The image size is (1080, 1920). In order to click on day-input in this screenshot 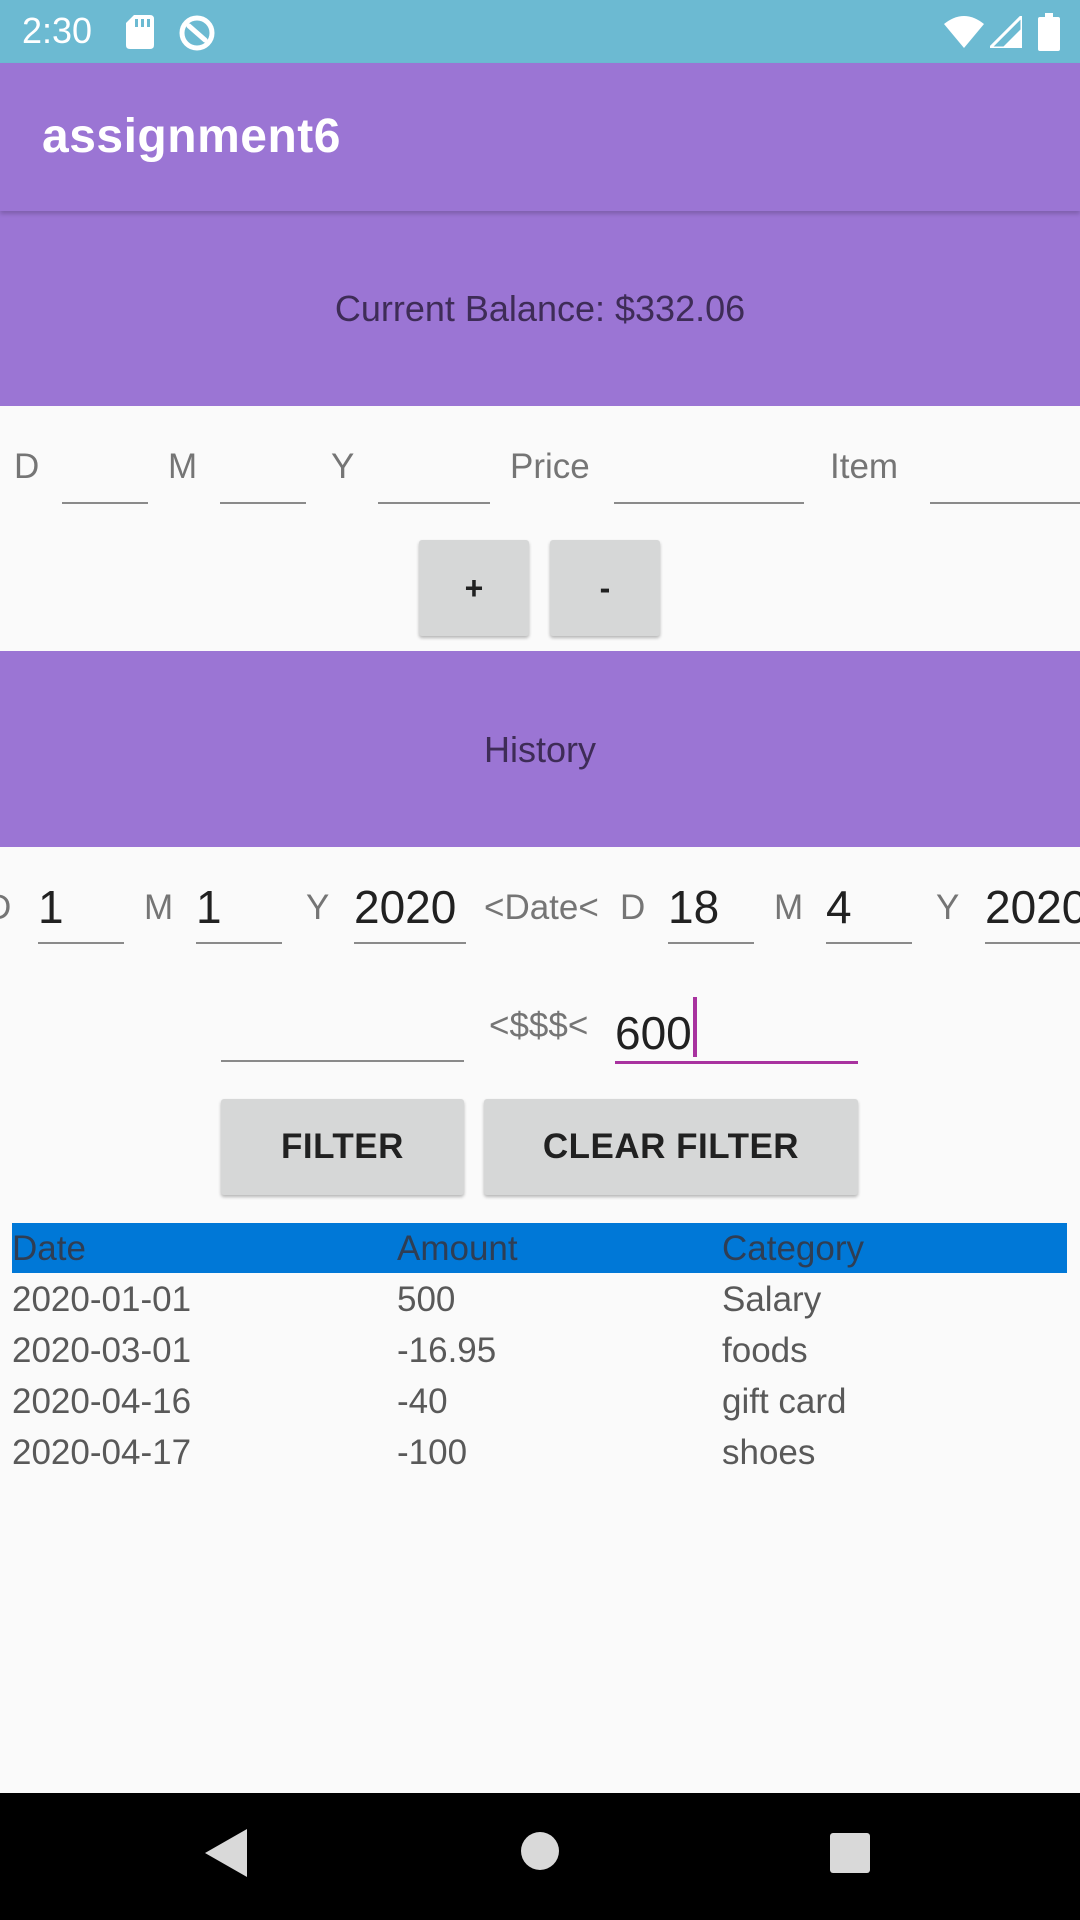, I will do `click(105, 503)`.